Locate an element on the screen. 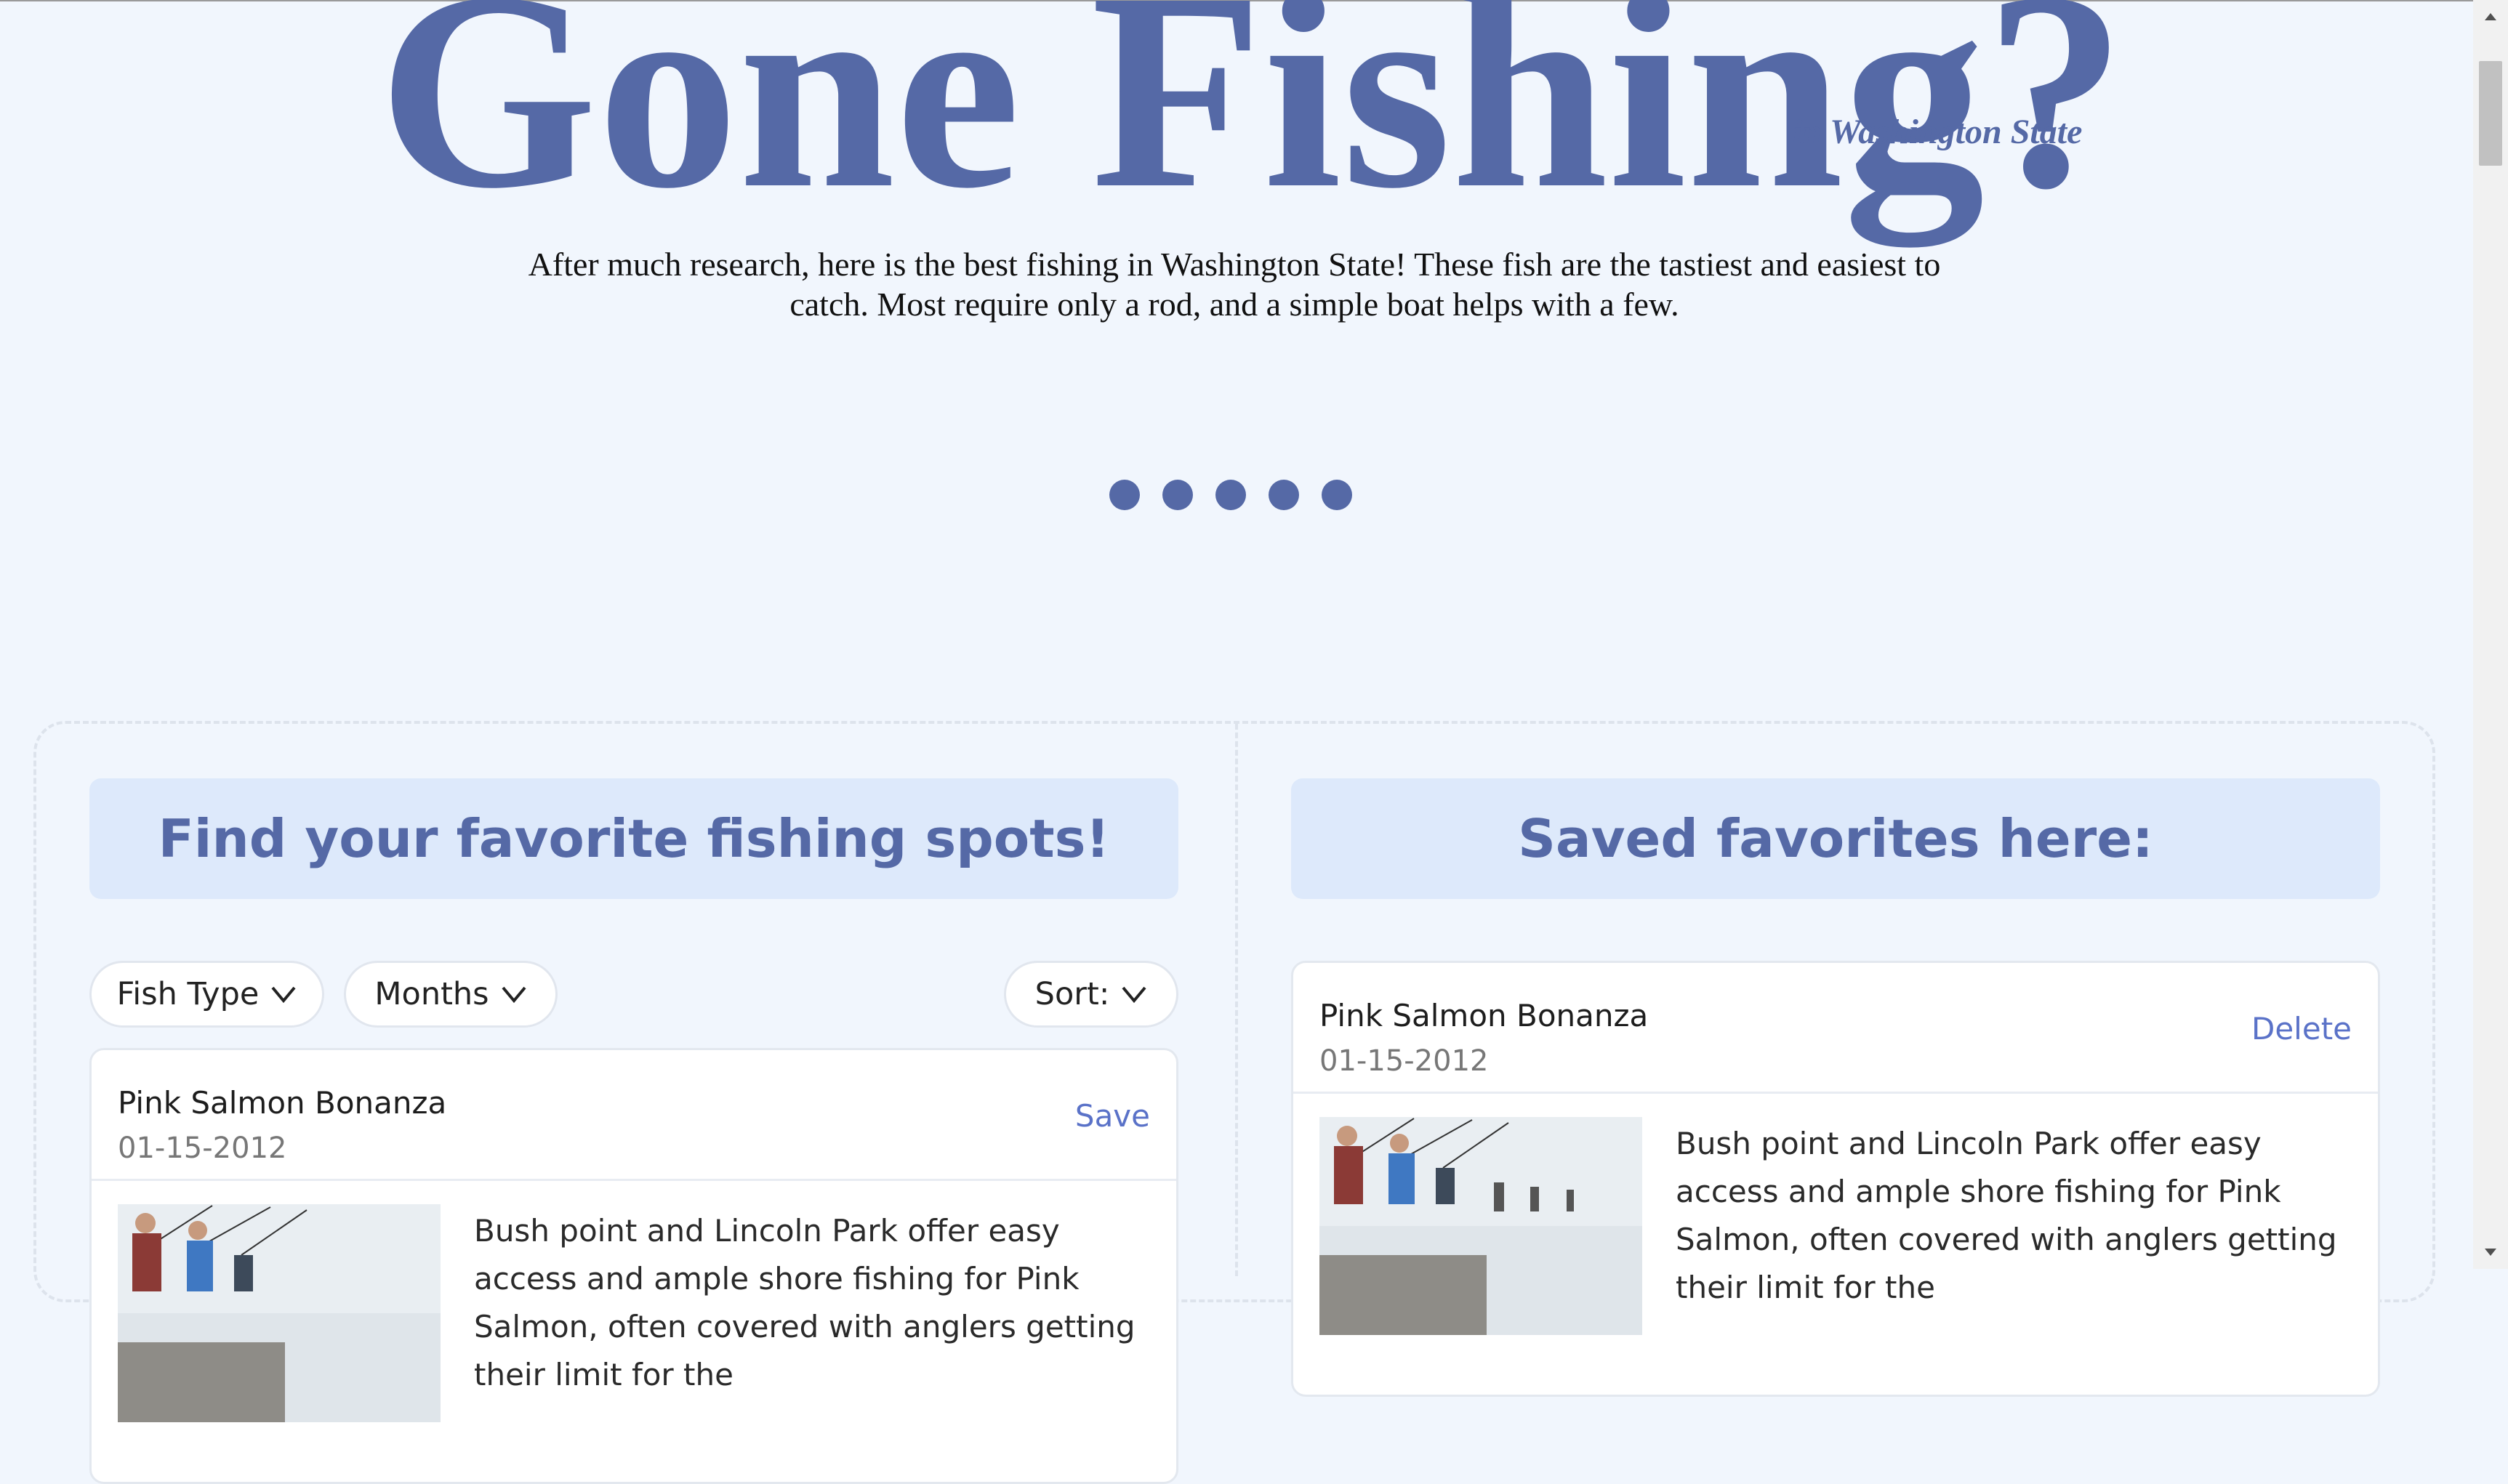 This screenshot has height=1484, width=2508. months-label: Months is located at coordinates (431, 994).